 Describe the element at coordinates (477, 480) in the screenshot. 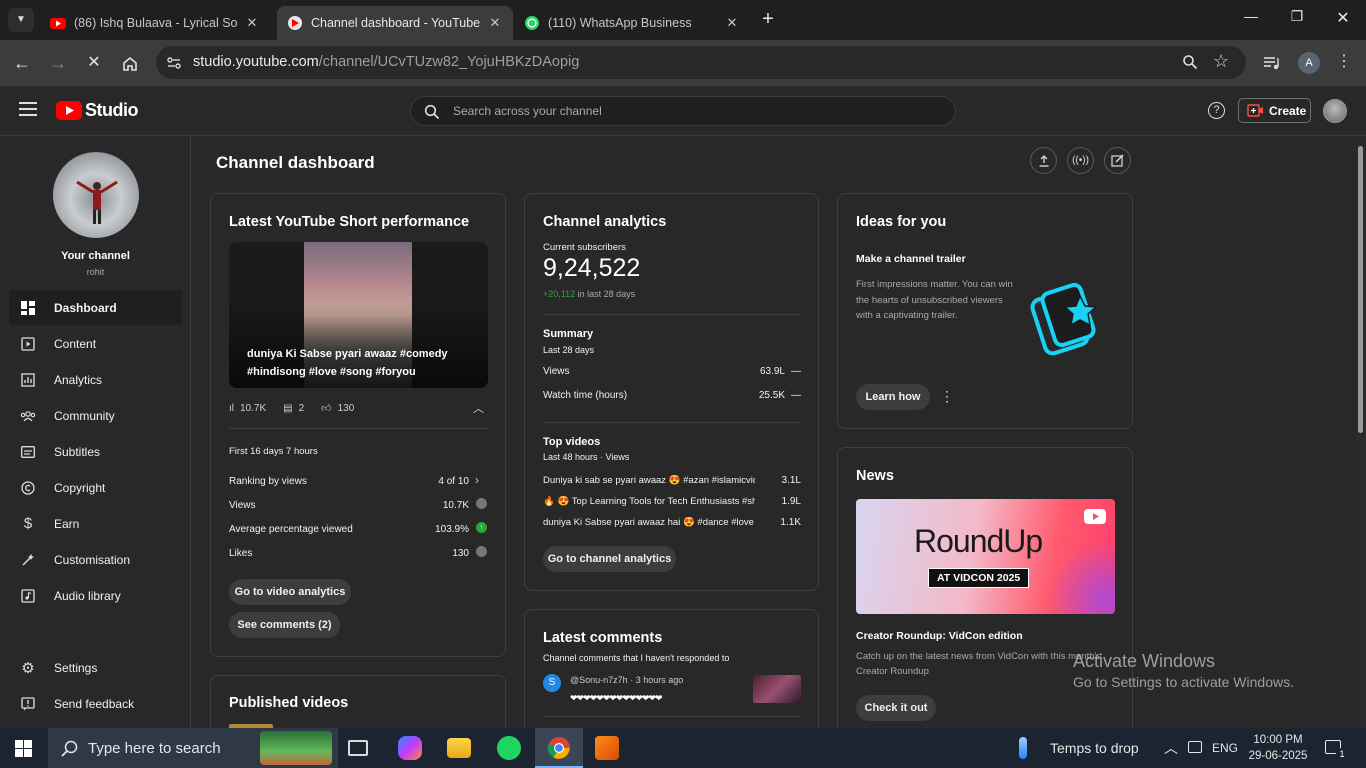

I see `chevron-right-icon: ›` at that location.